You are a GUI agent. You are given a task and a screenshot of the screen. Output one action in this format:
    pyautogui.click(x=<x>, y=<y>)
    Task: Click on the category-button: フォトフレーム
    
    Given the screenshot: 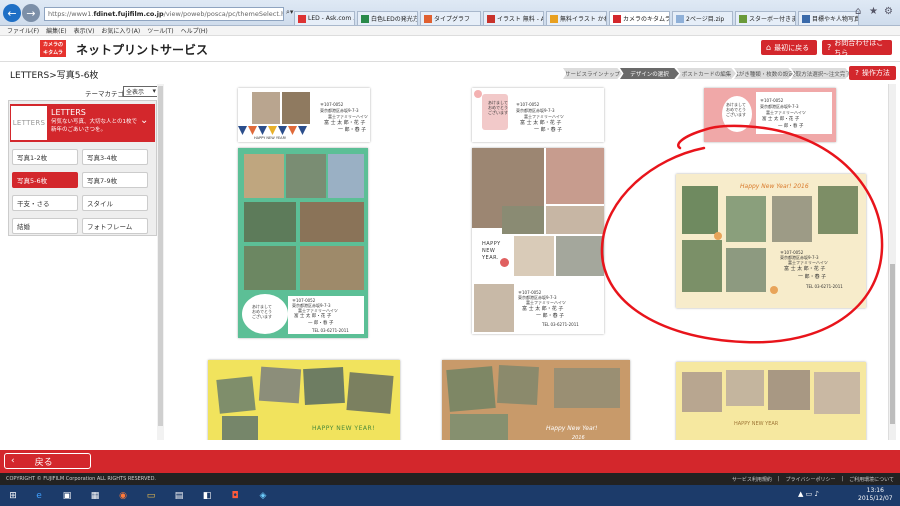 What is the action you would take?
    pyautogui.click(x=115, y=226)
    